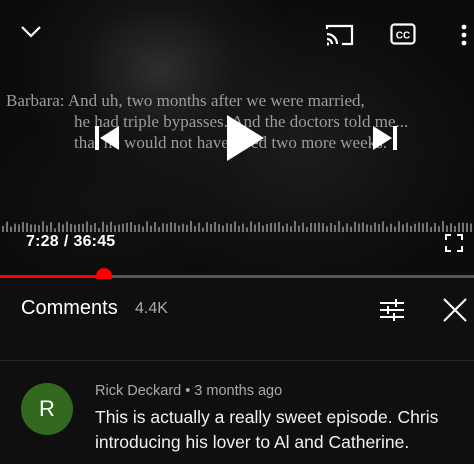 Image resolution: width=474 pixels, height=464 pixels. Describe the element at coordinates (151, 308) in the screenshot. I see `comments-count: 4.4K` at that location.